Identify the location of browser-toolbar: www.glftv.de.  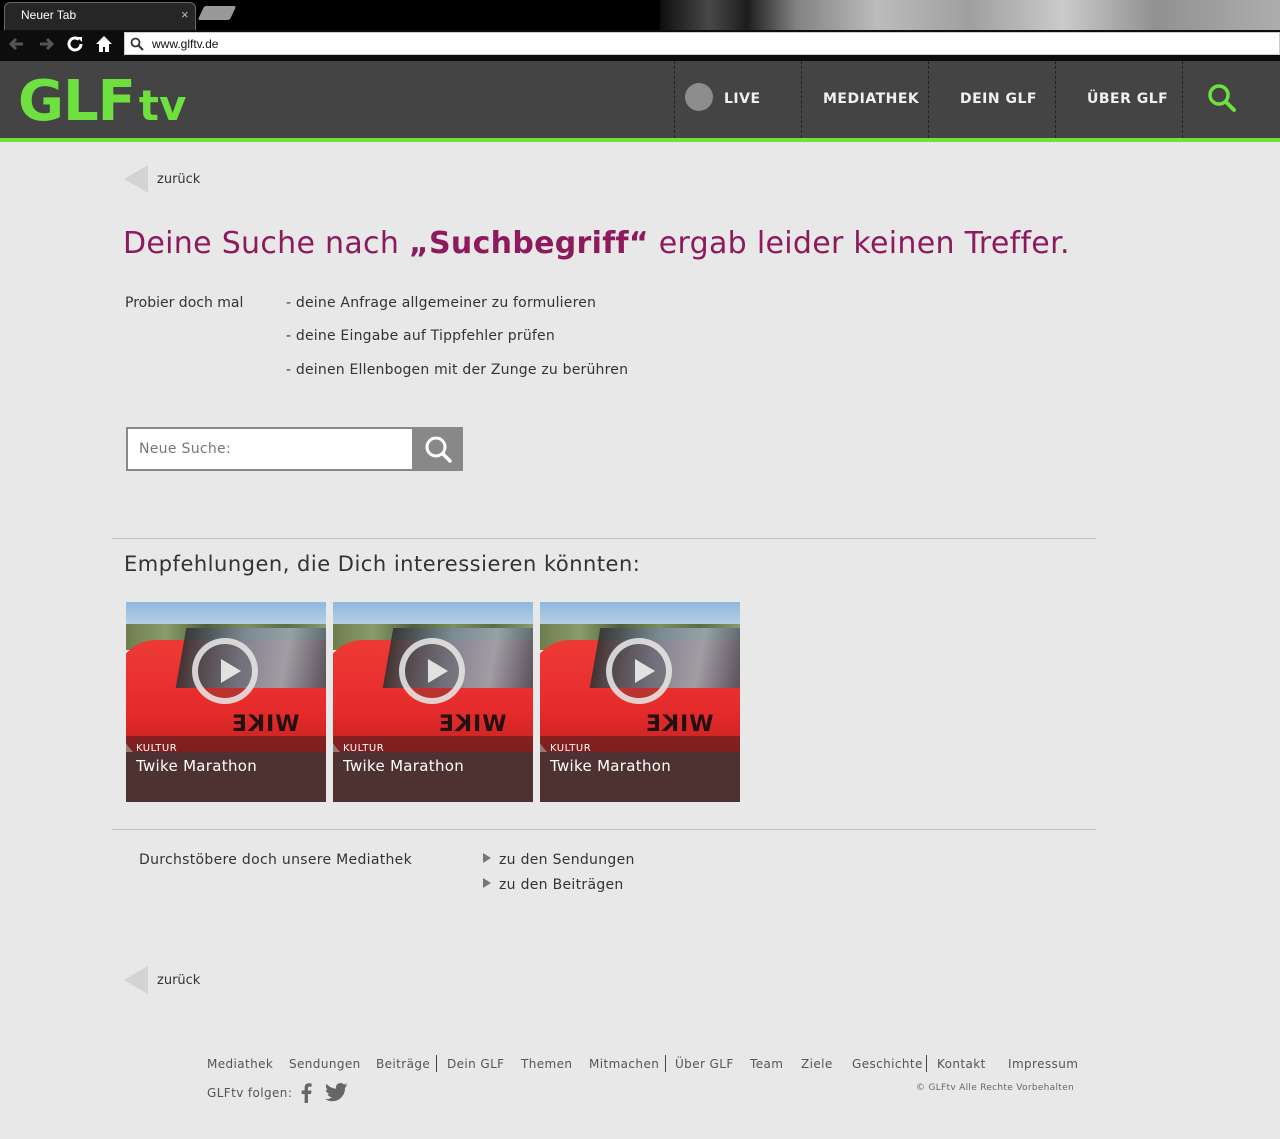
(640, 45).